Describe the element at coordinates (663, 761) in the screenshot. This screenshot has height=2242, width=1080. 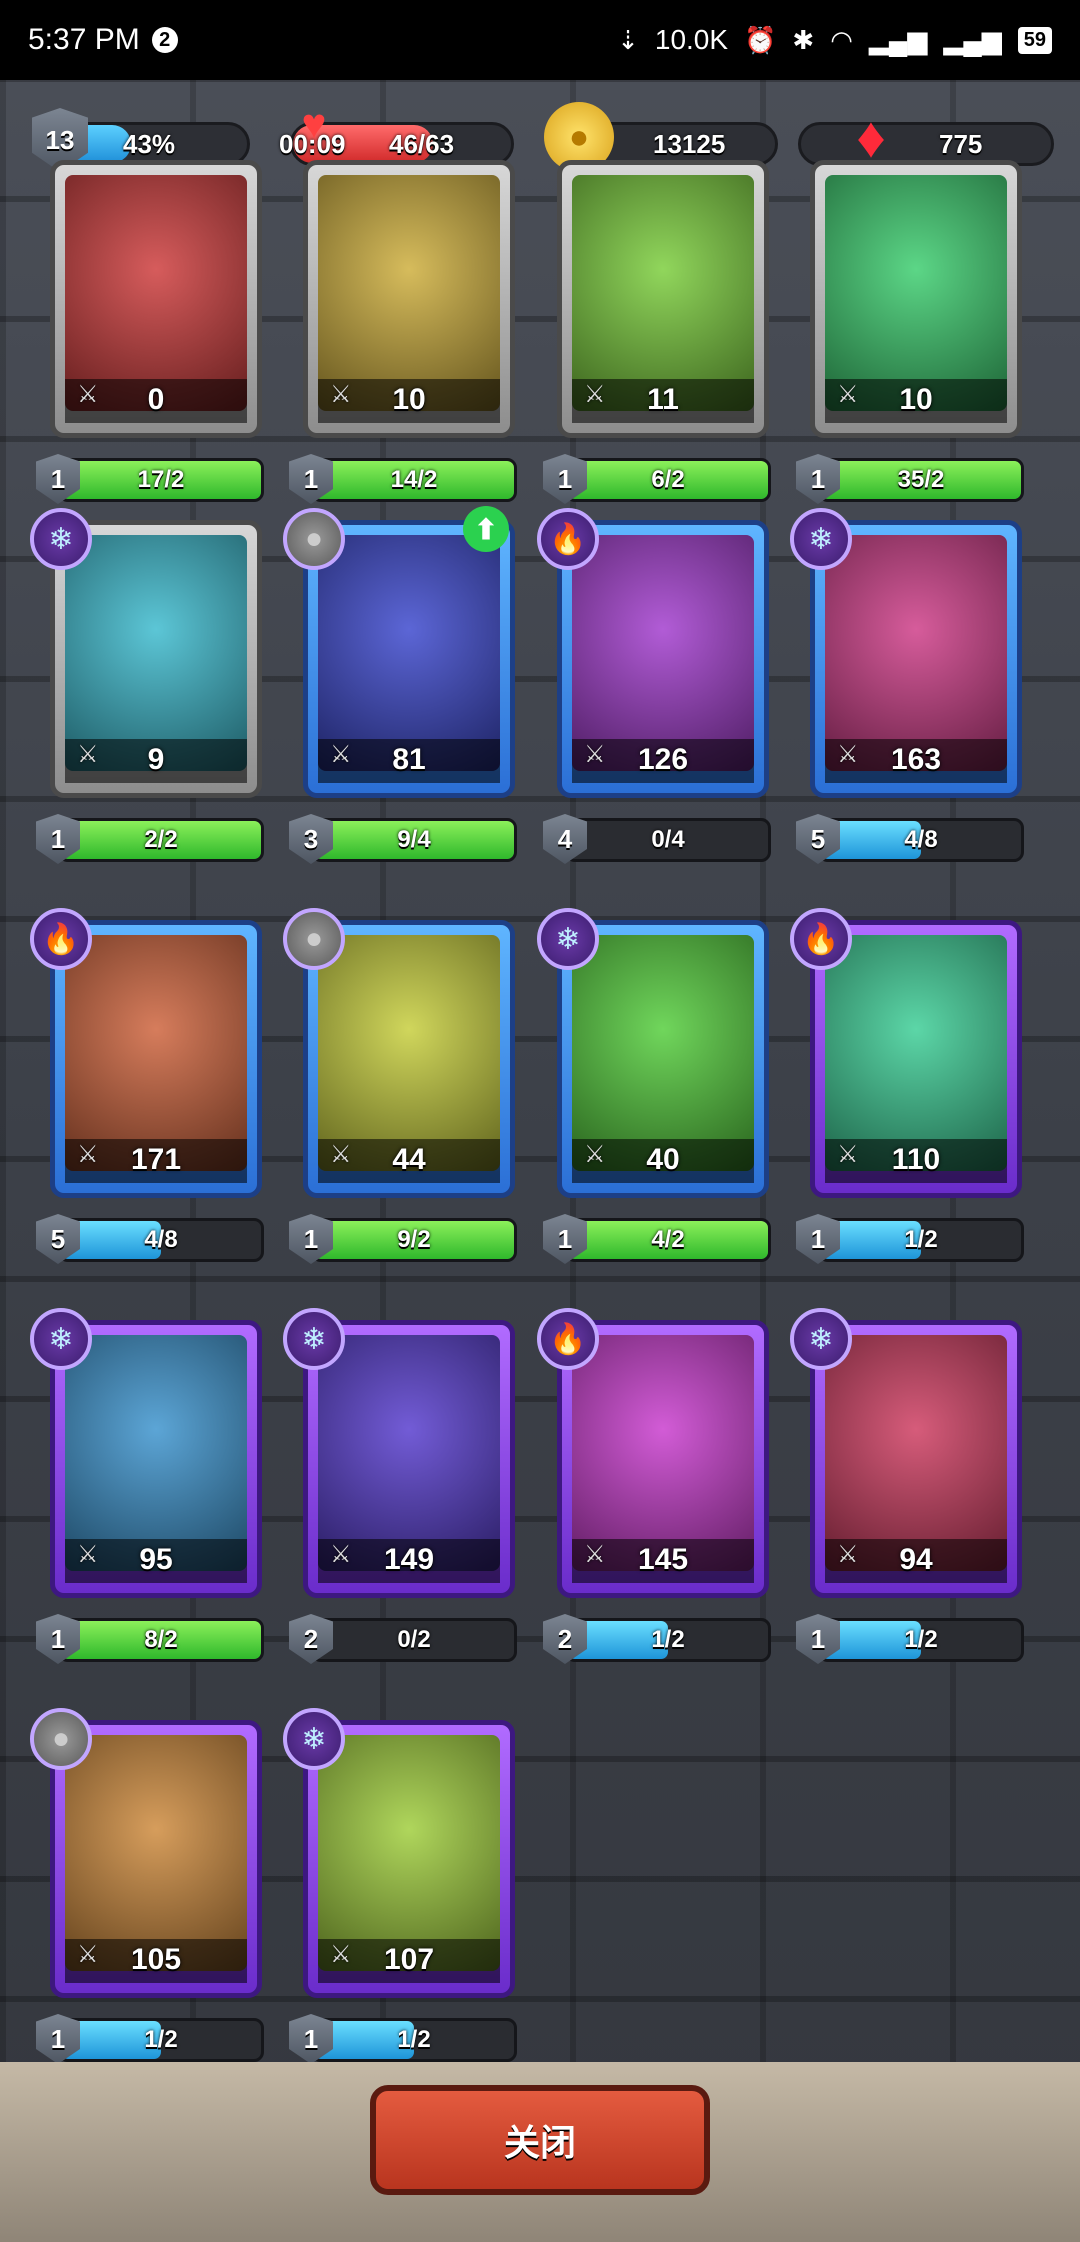
I see `card-power-strip: 126 ⚔` at that location.